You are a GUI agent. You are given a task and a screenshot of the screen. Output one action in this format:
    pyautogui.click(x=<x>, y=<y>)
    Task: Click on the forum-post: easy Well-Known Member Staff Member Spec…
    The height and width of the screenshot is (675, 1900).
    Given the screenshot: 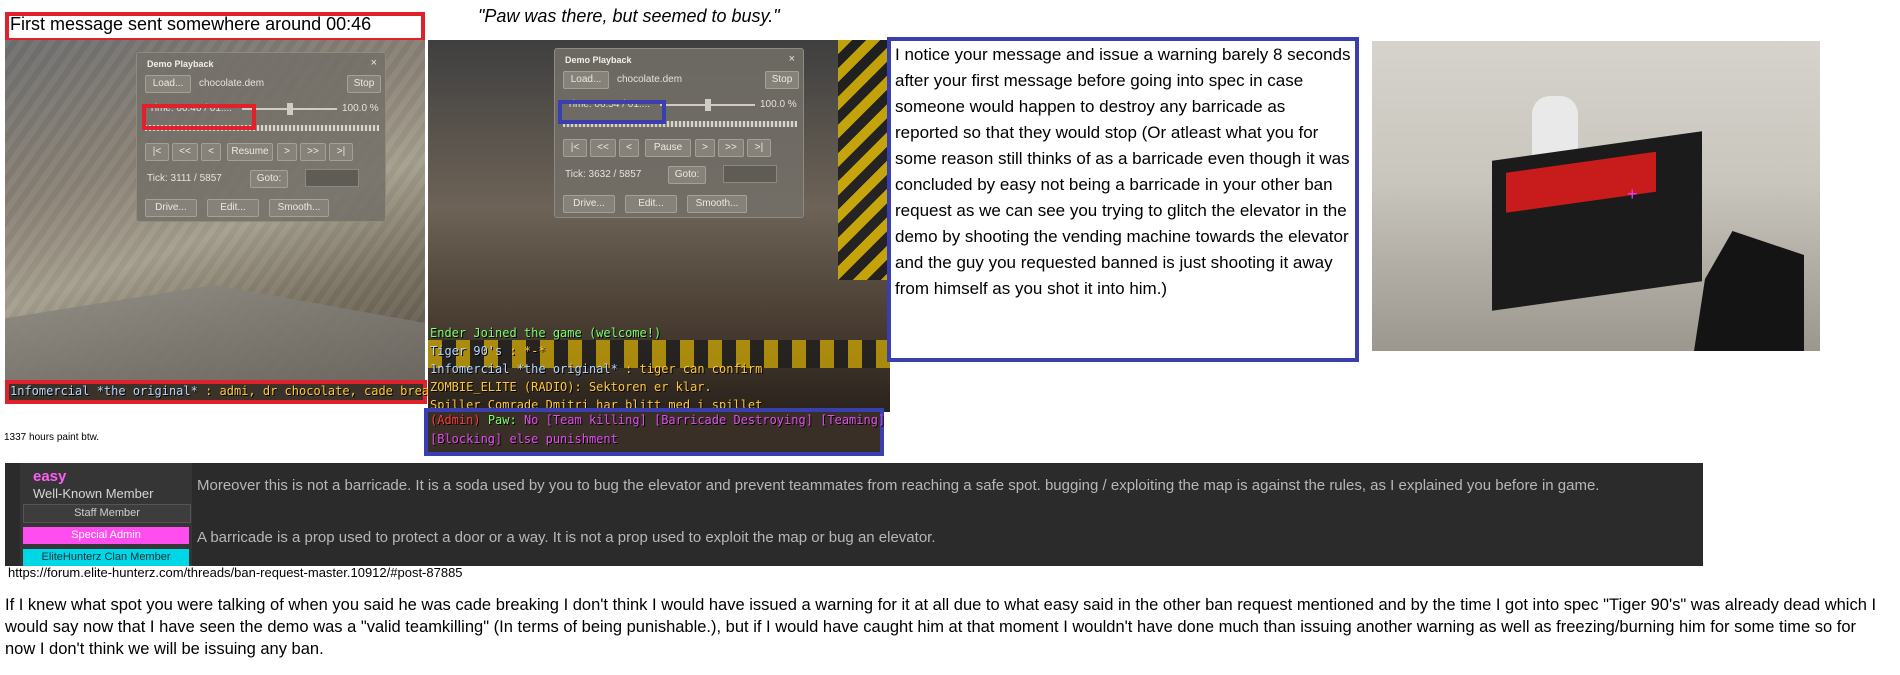 What is the action you would take?
    pyautogui.click(x=854, y=514)
    